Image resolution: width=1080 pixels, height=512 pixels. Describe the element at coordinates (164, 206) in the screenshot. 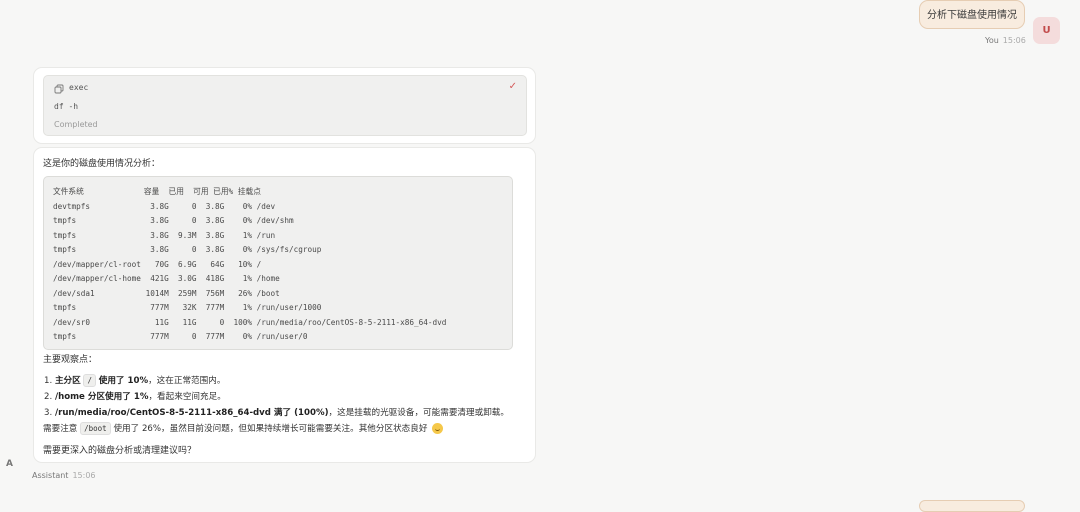

I see `code-line: devtmpfs 3.8G 0 3.8G 0% /dev` at that location.